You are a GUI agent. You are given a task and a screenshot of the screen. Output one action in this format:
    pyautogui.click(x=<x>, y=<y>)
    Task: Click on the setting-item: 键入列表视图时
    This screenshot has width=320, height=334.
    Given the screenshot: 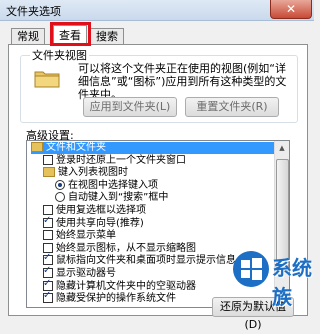 What is the action you would take?
    pyautogui.click(x=85, y=173)
    